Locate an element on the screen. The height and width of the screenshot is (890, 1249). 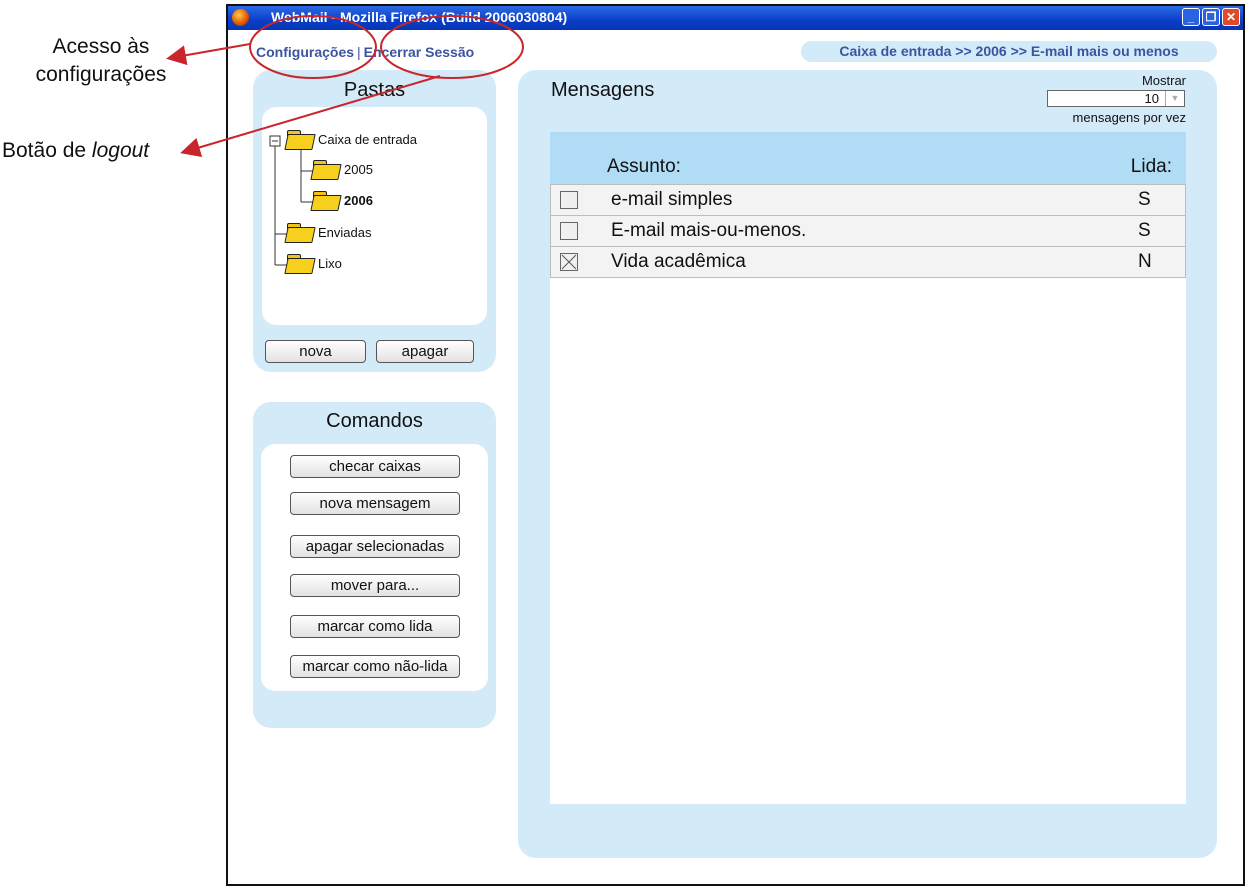
delete-selected-button: apagar selecionadas is located at coordinates (375, 546).